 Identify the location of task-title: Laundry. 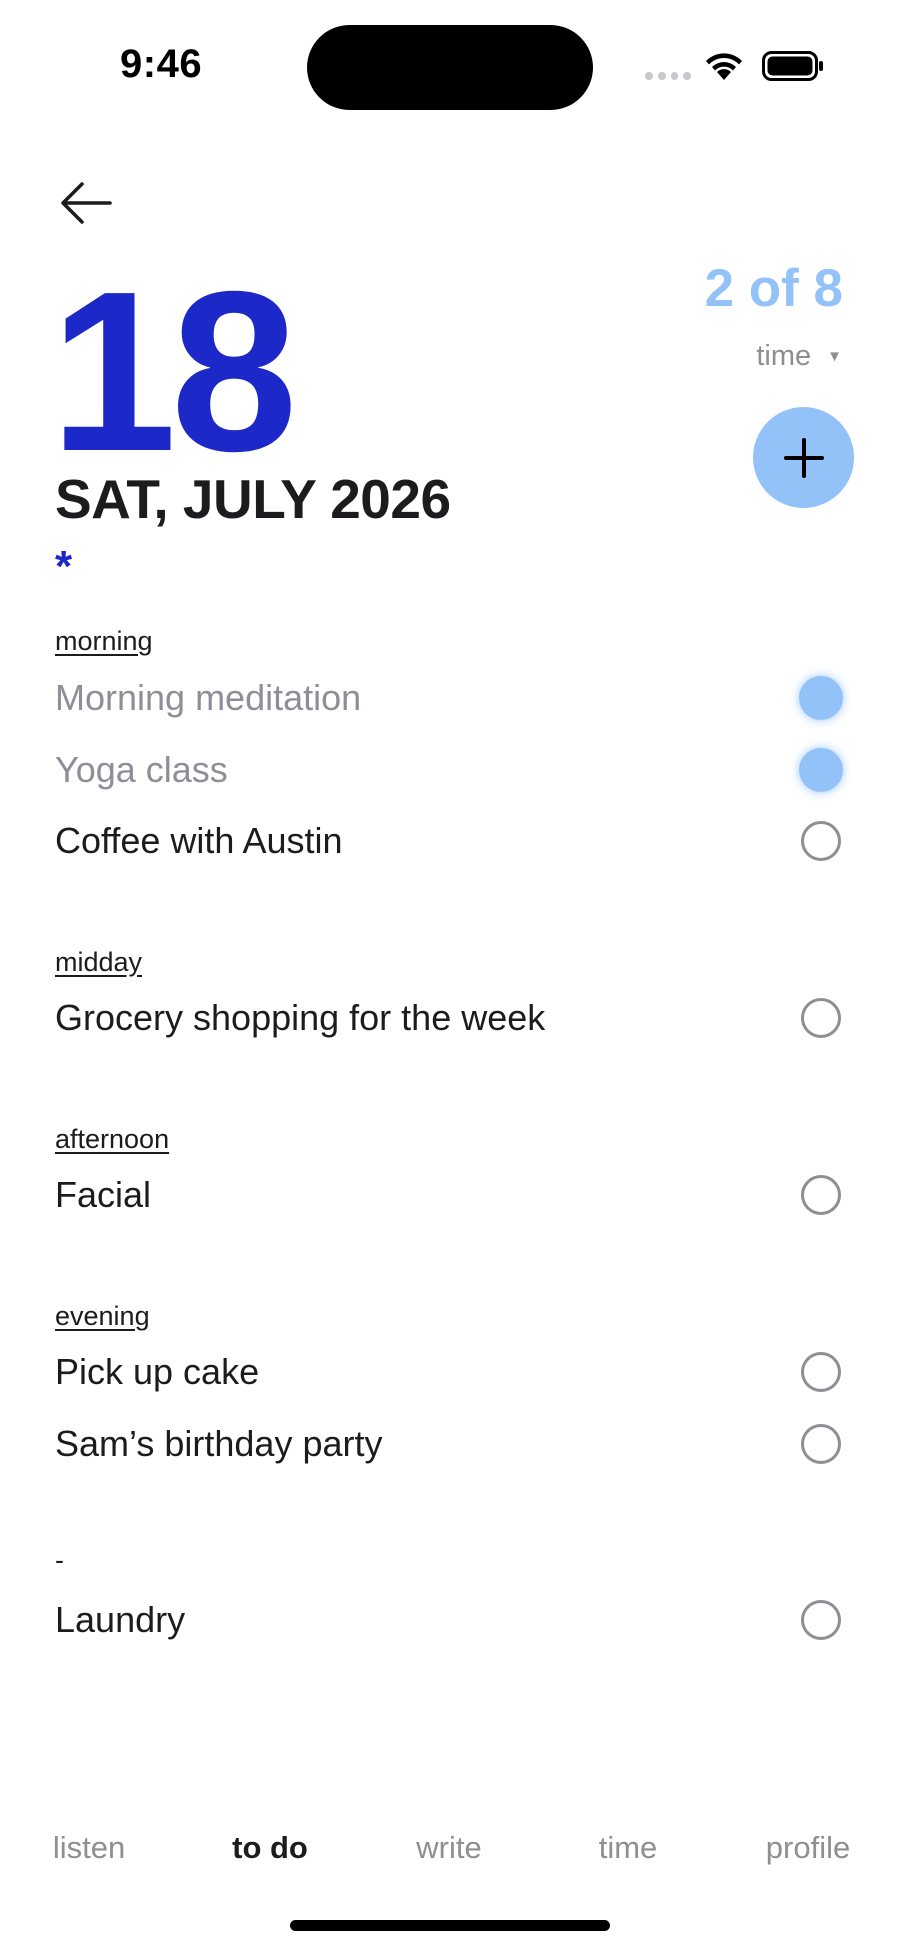
(120, 1619).